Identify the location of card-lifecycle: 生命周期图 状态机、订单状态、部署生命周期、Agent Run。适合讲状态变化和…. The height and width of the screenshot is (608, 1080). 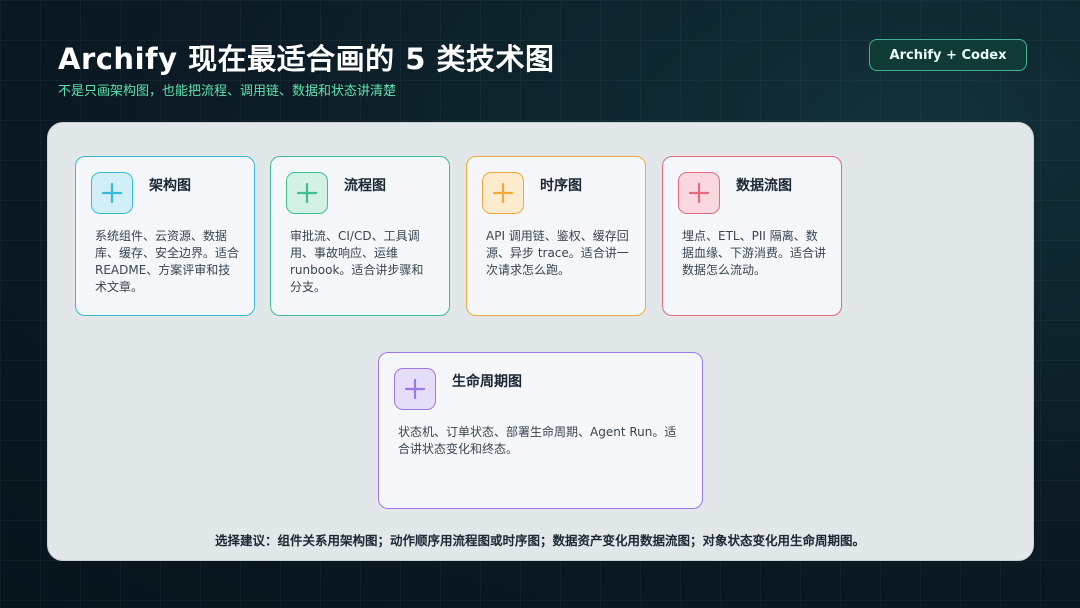
(540, 430).